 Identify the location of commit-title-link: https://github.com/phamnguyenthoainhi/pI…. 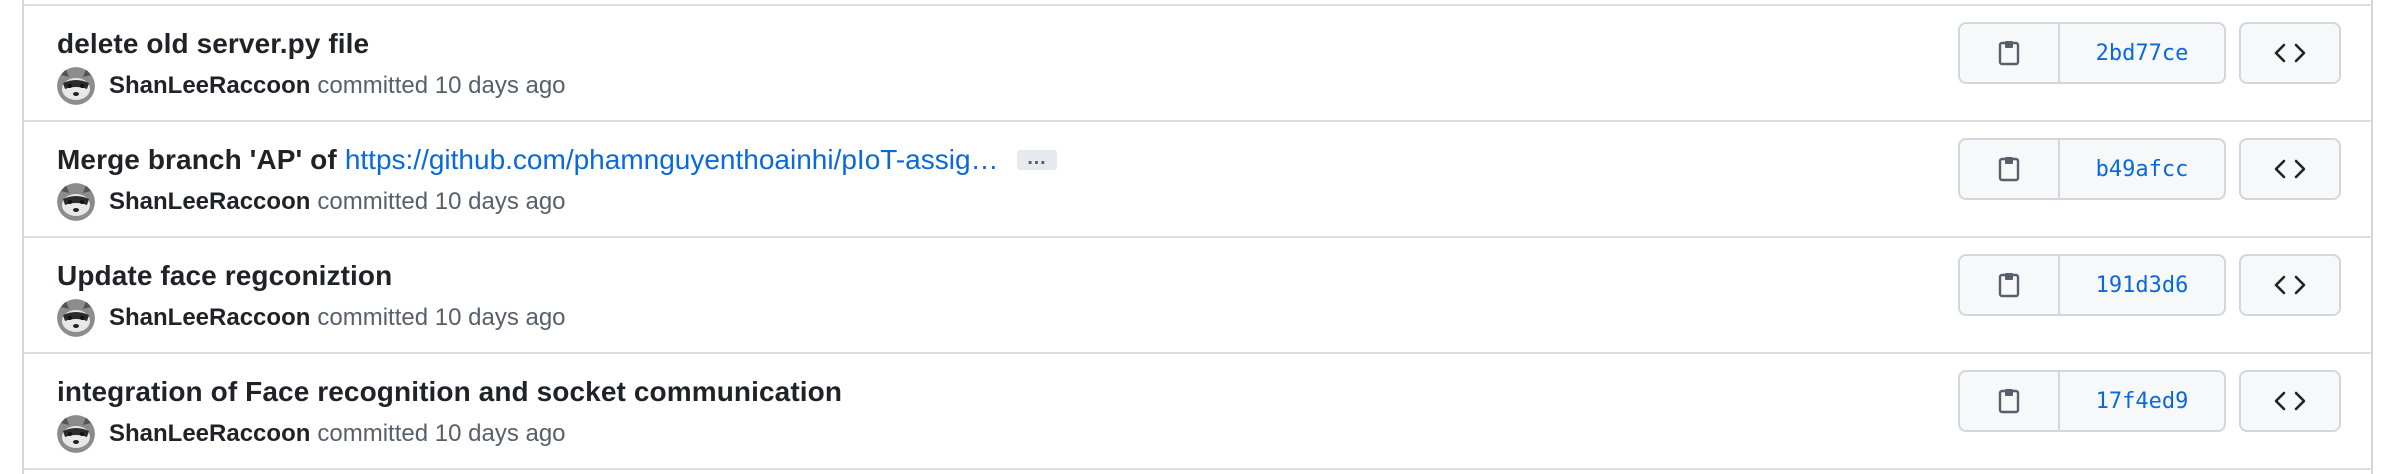
(672, 160).